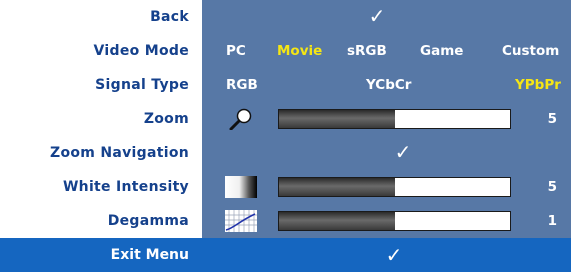 The width and height of the screenshot is (571, 272). Describe the element at coordinates (377, 16) in the screenshot. I see `back-check-icon: ✓` at that location.